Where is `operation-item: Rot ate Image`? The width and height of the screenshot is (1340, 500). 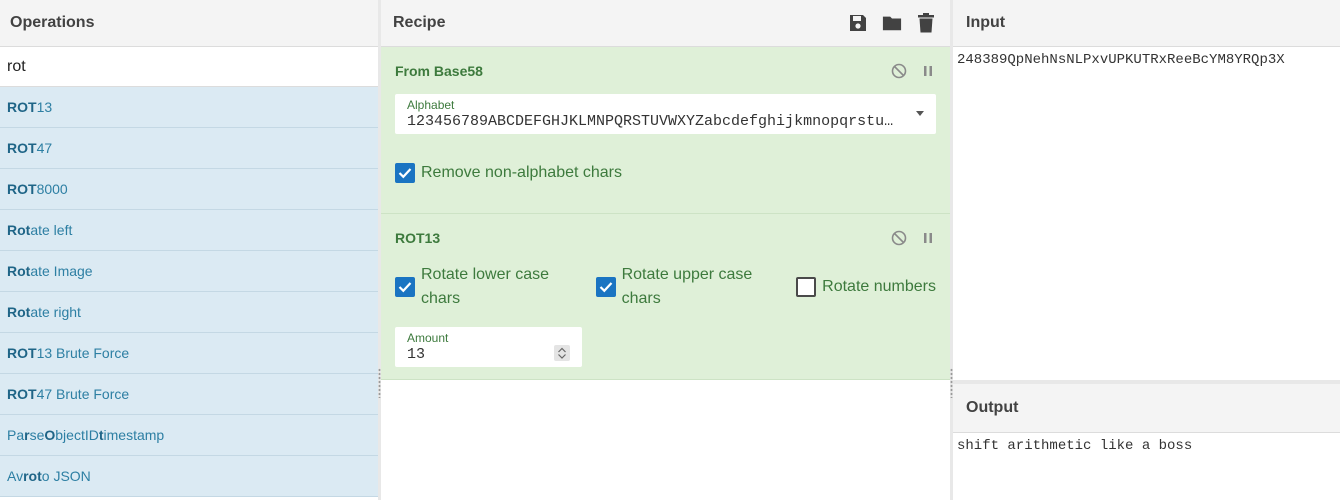
operation-item: Rot ate Image is located at coordinates (189, 271).